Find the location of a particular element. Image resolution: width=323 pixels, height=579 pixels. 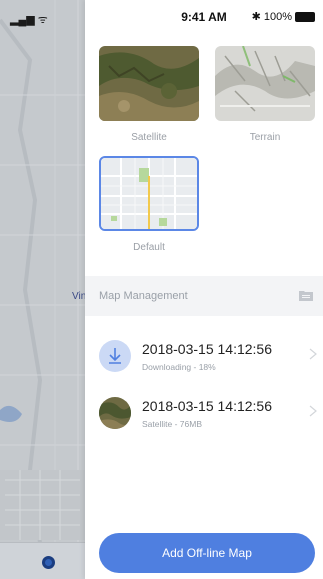

offline-map-subtitle: Satellite - 76MB is located at coordinates (172, 424).